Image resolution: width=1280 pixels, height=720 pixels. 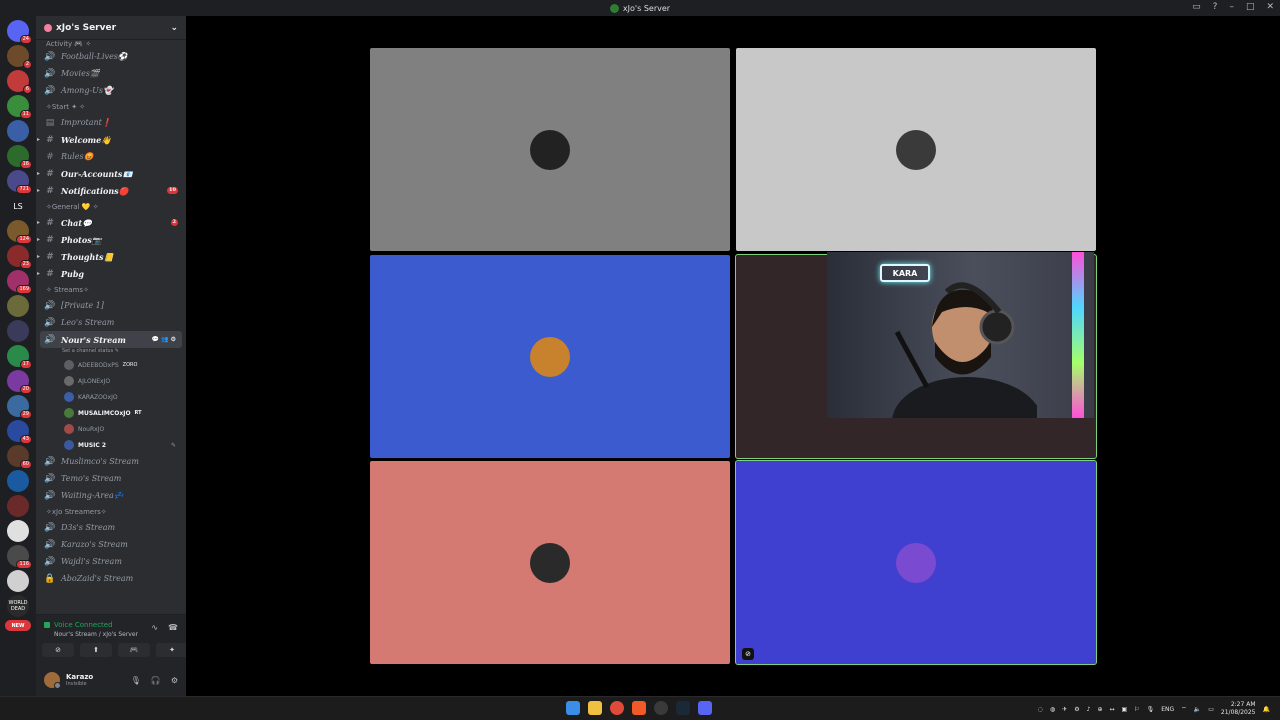 What do you see at coordinates (19, 107) in the screenshot?
I see `server-icon-3: 11` at bounding box center [19, 107].